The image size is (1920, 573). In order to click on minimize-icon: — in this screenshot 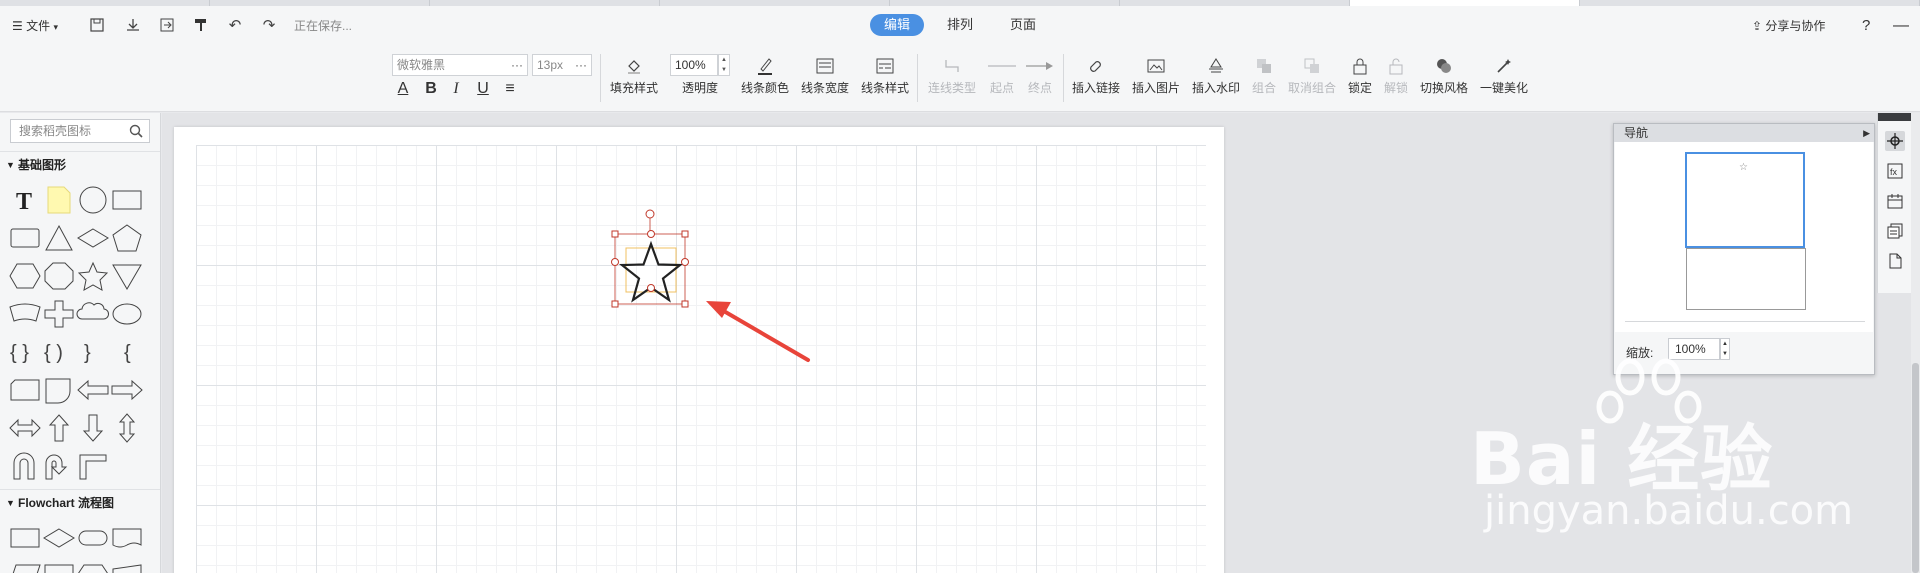, I will do `click(1901, 26)`.